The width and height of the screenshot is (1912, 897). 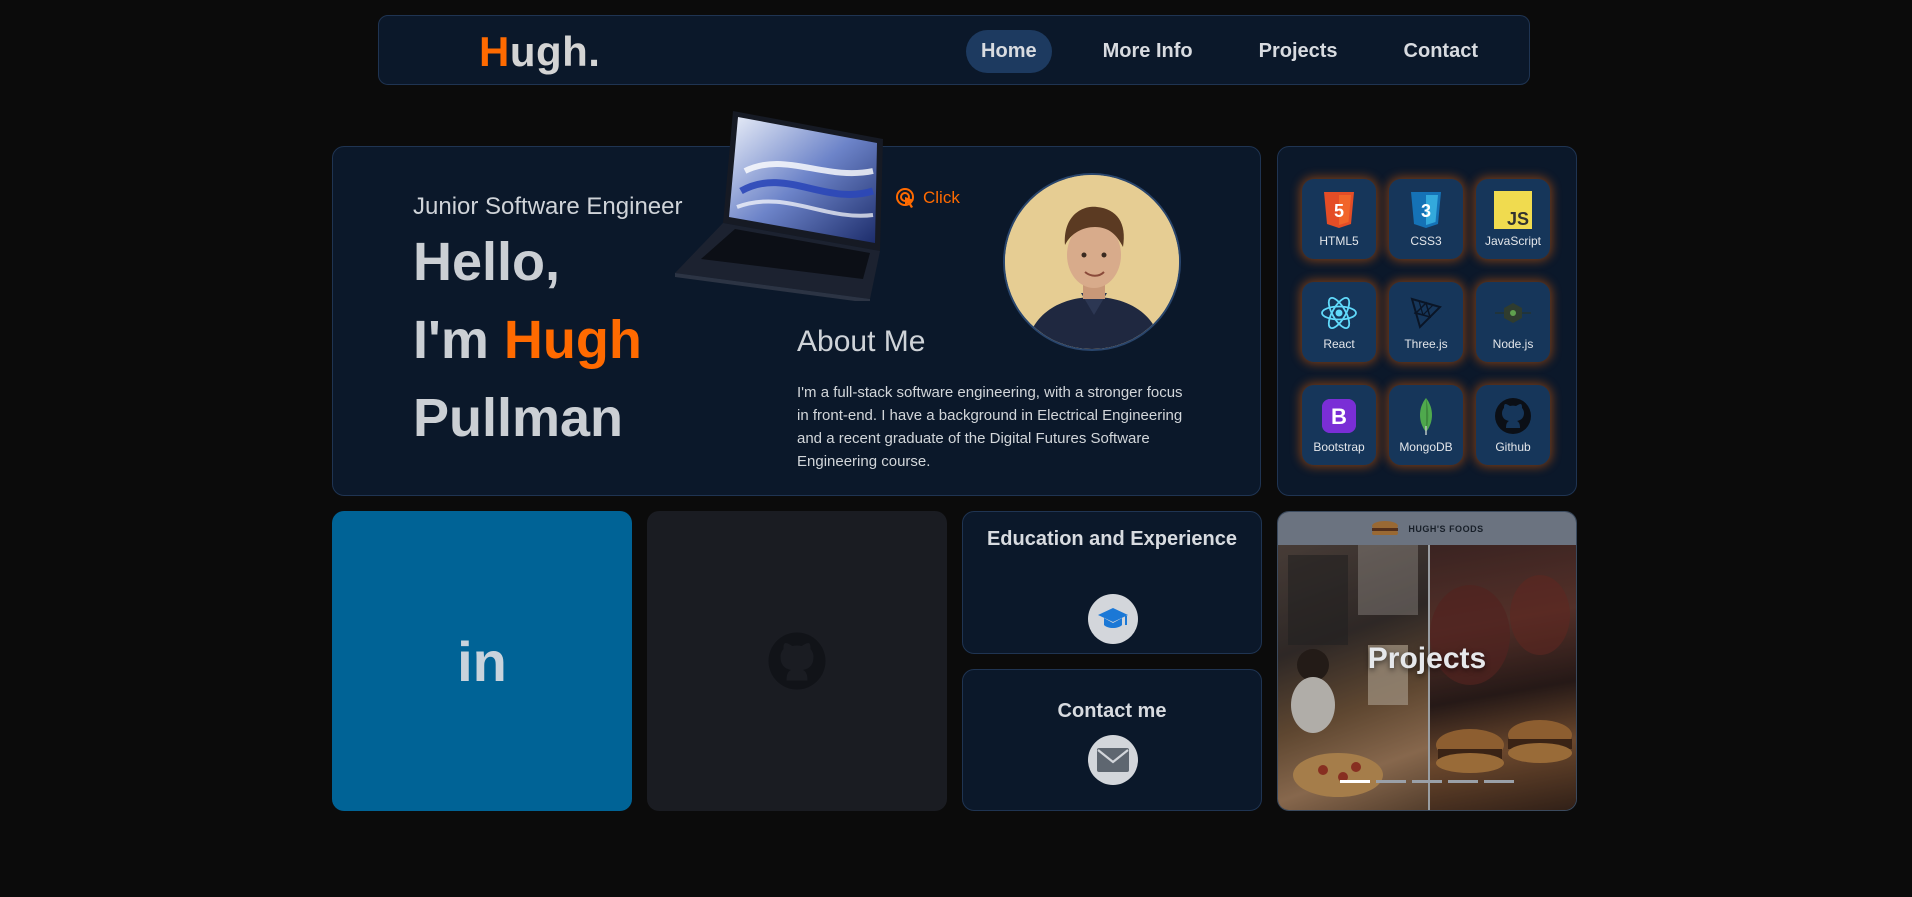 I want to click on first-name: Hugh, so click(x=572, y=340).